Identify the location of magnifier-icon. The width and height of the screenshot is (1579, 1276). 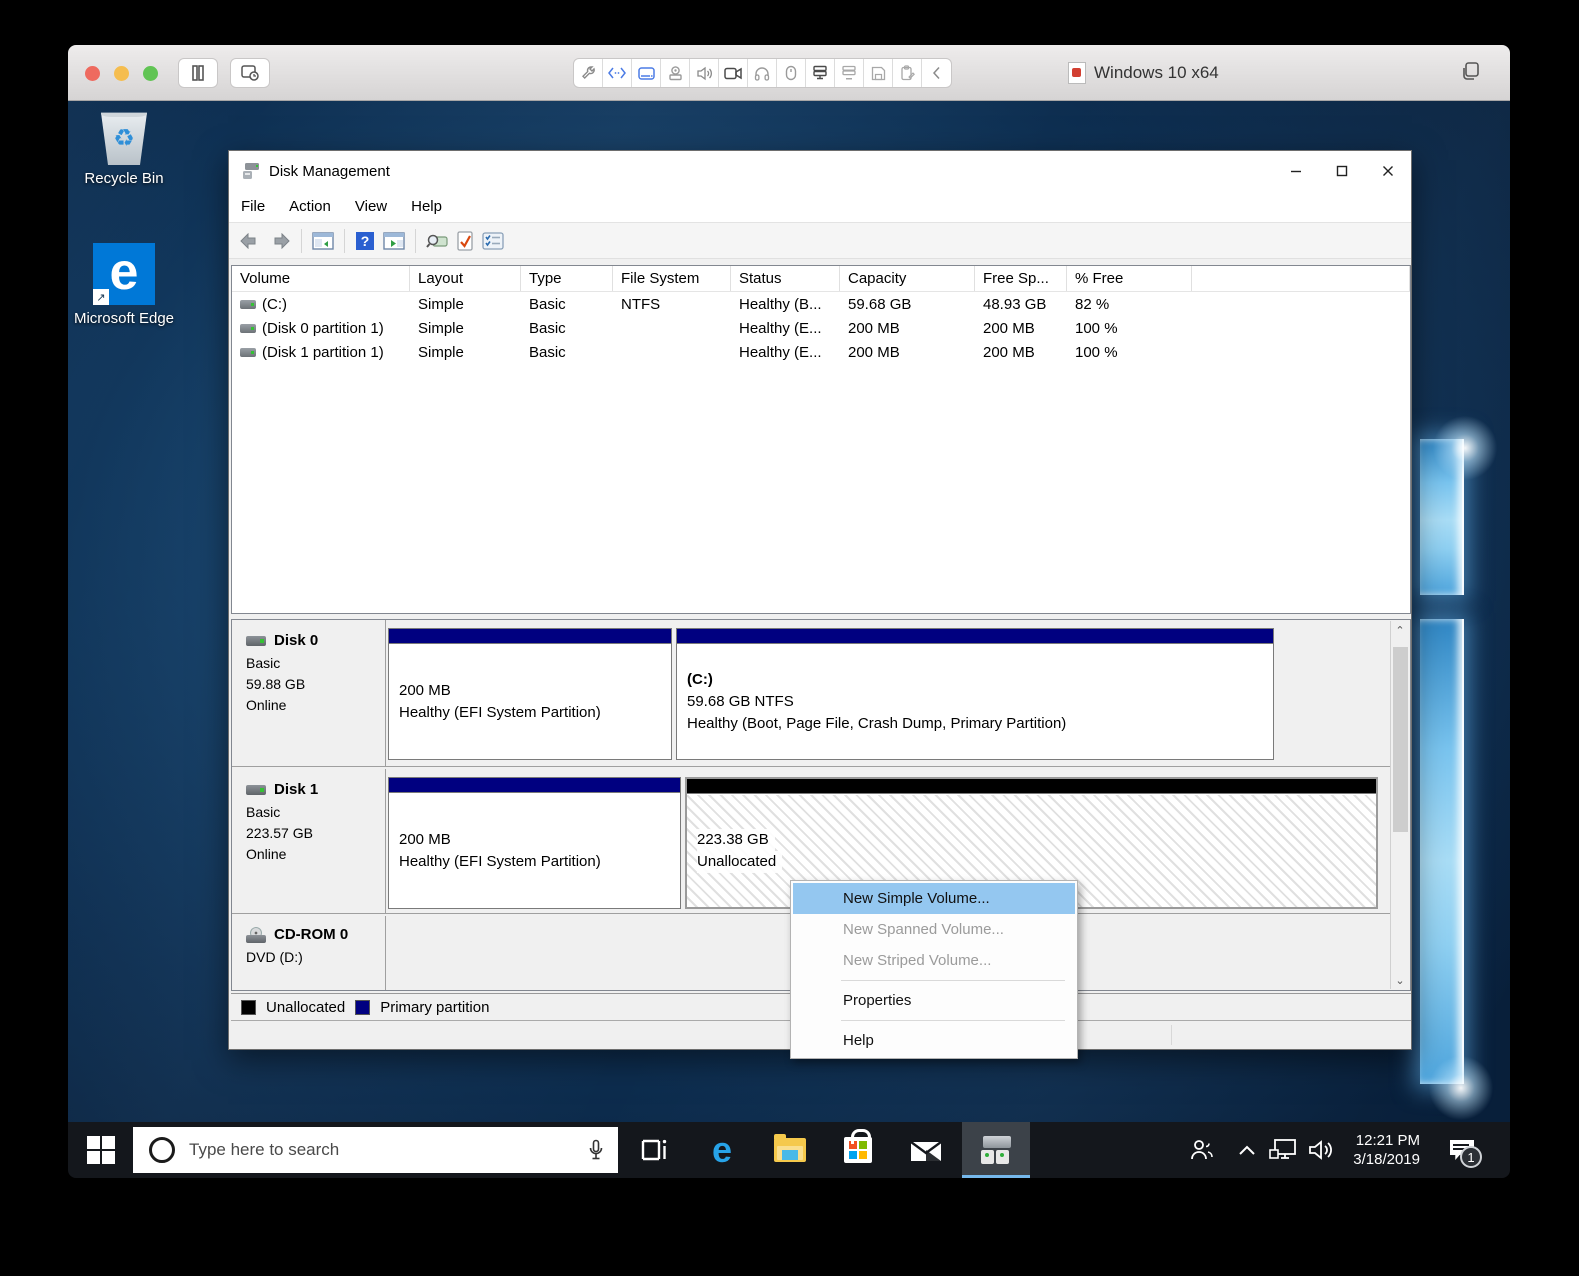
(437, 241).